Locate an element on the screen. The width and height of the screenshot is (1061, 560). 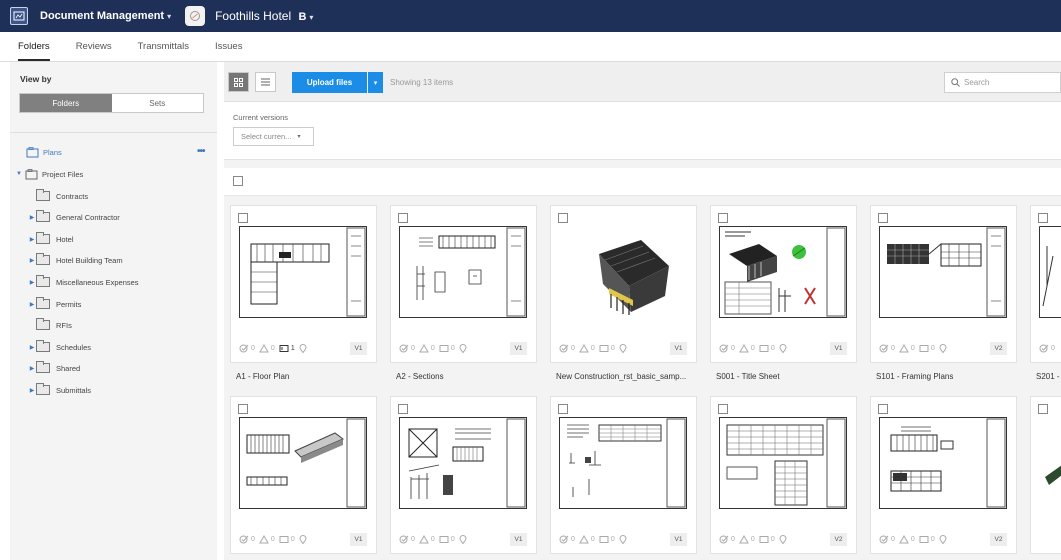
expand-arrow-icon: ▼ is located at coordinates (19, 174).